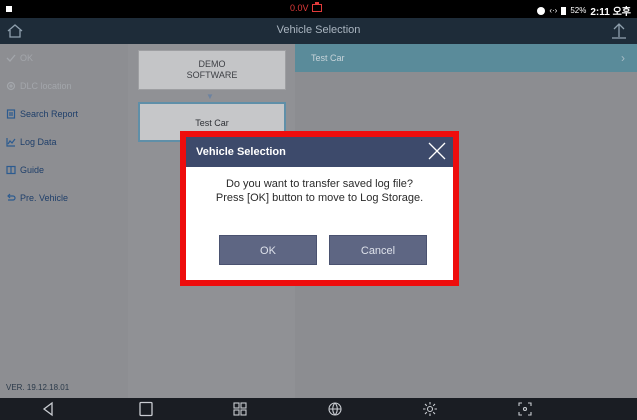  What do you see at coordinates (146, 409) in the screenshot?
I see `recent-apps-icon` at bounding box center [146, 409].